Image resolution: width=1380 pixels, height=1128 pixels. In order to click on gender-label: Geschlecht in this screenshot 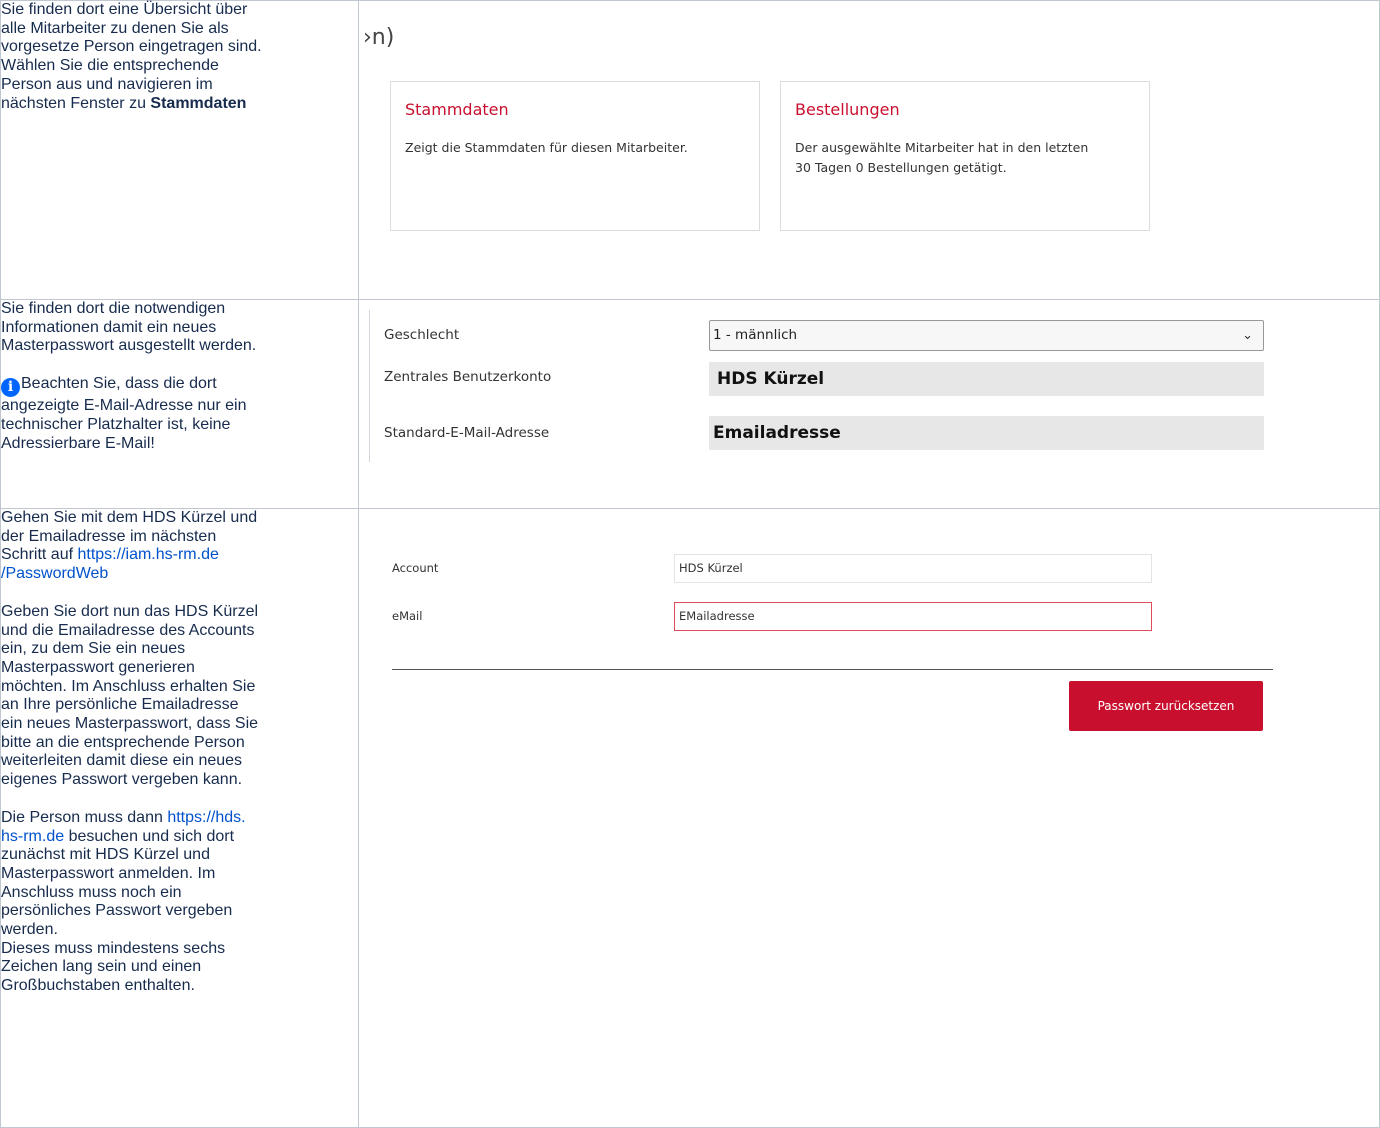, I will do `click(422, 335)`.